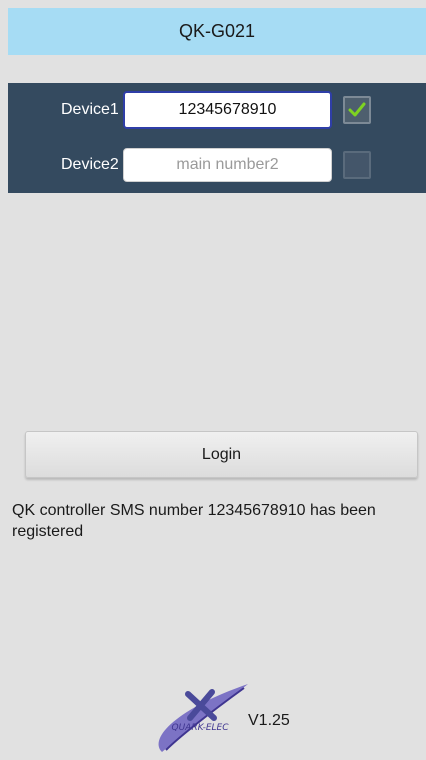  I want to click on quark-elec-logo: QUARK-ELEC, so click(203, 718).